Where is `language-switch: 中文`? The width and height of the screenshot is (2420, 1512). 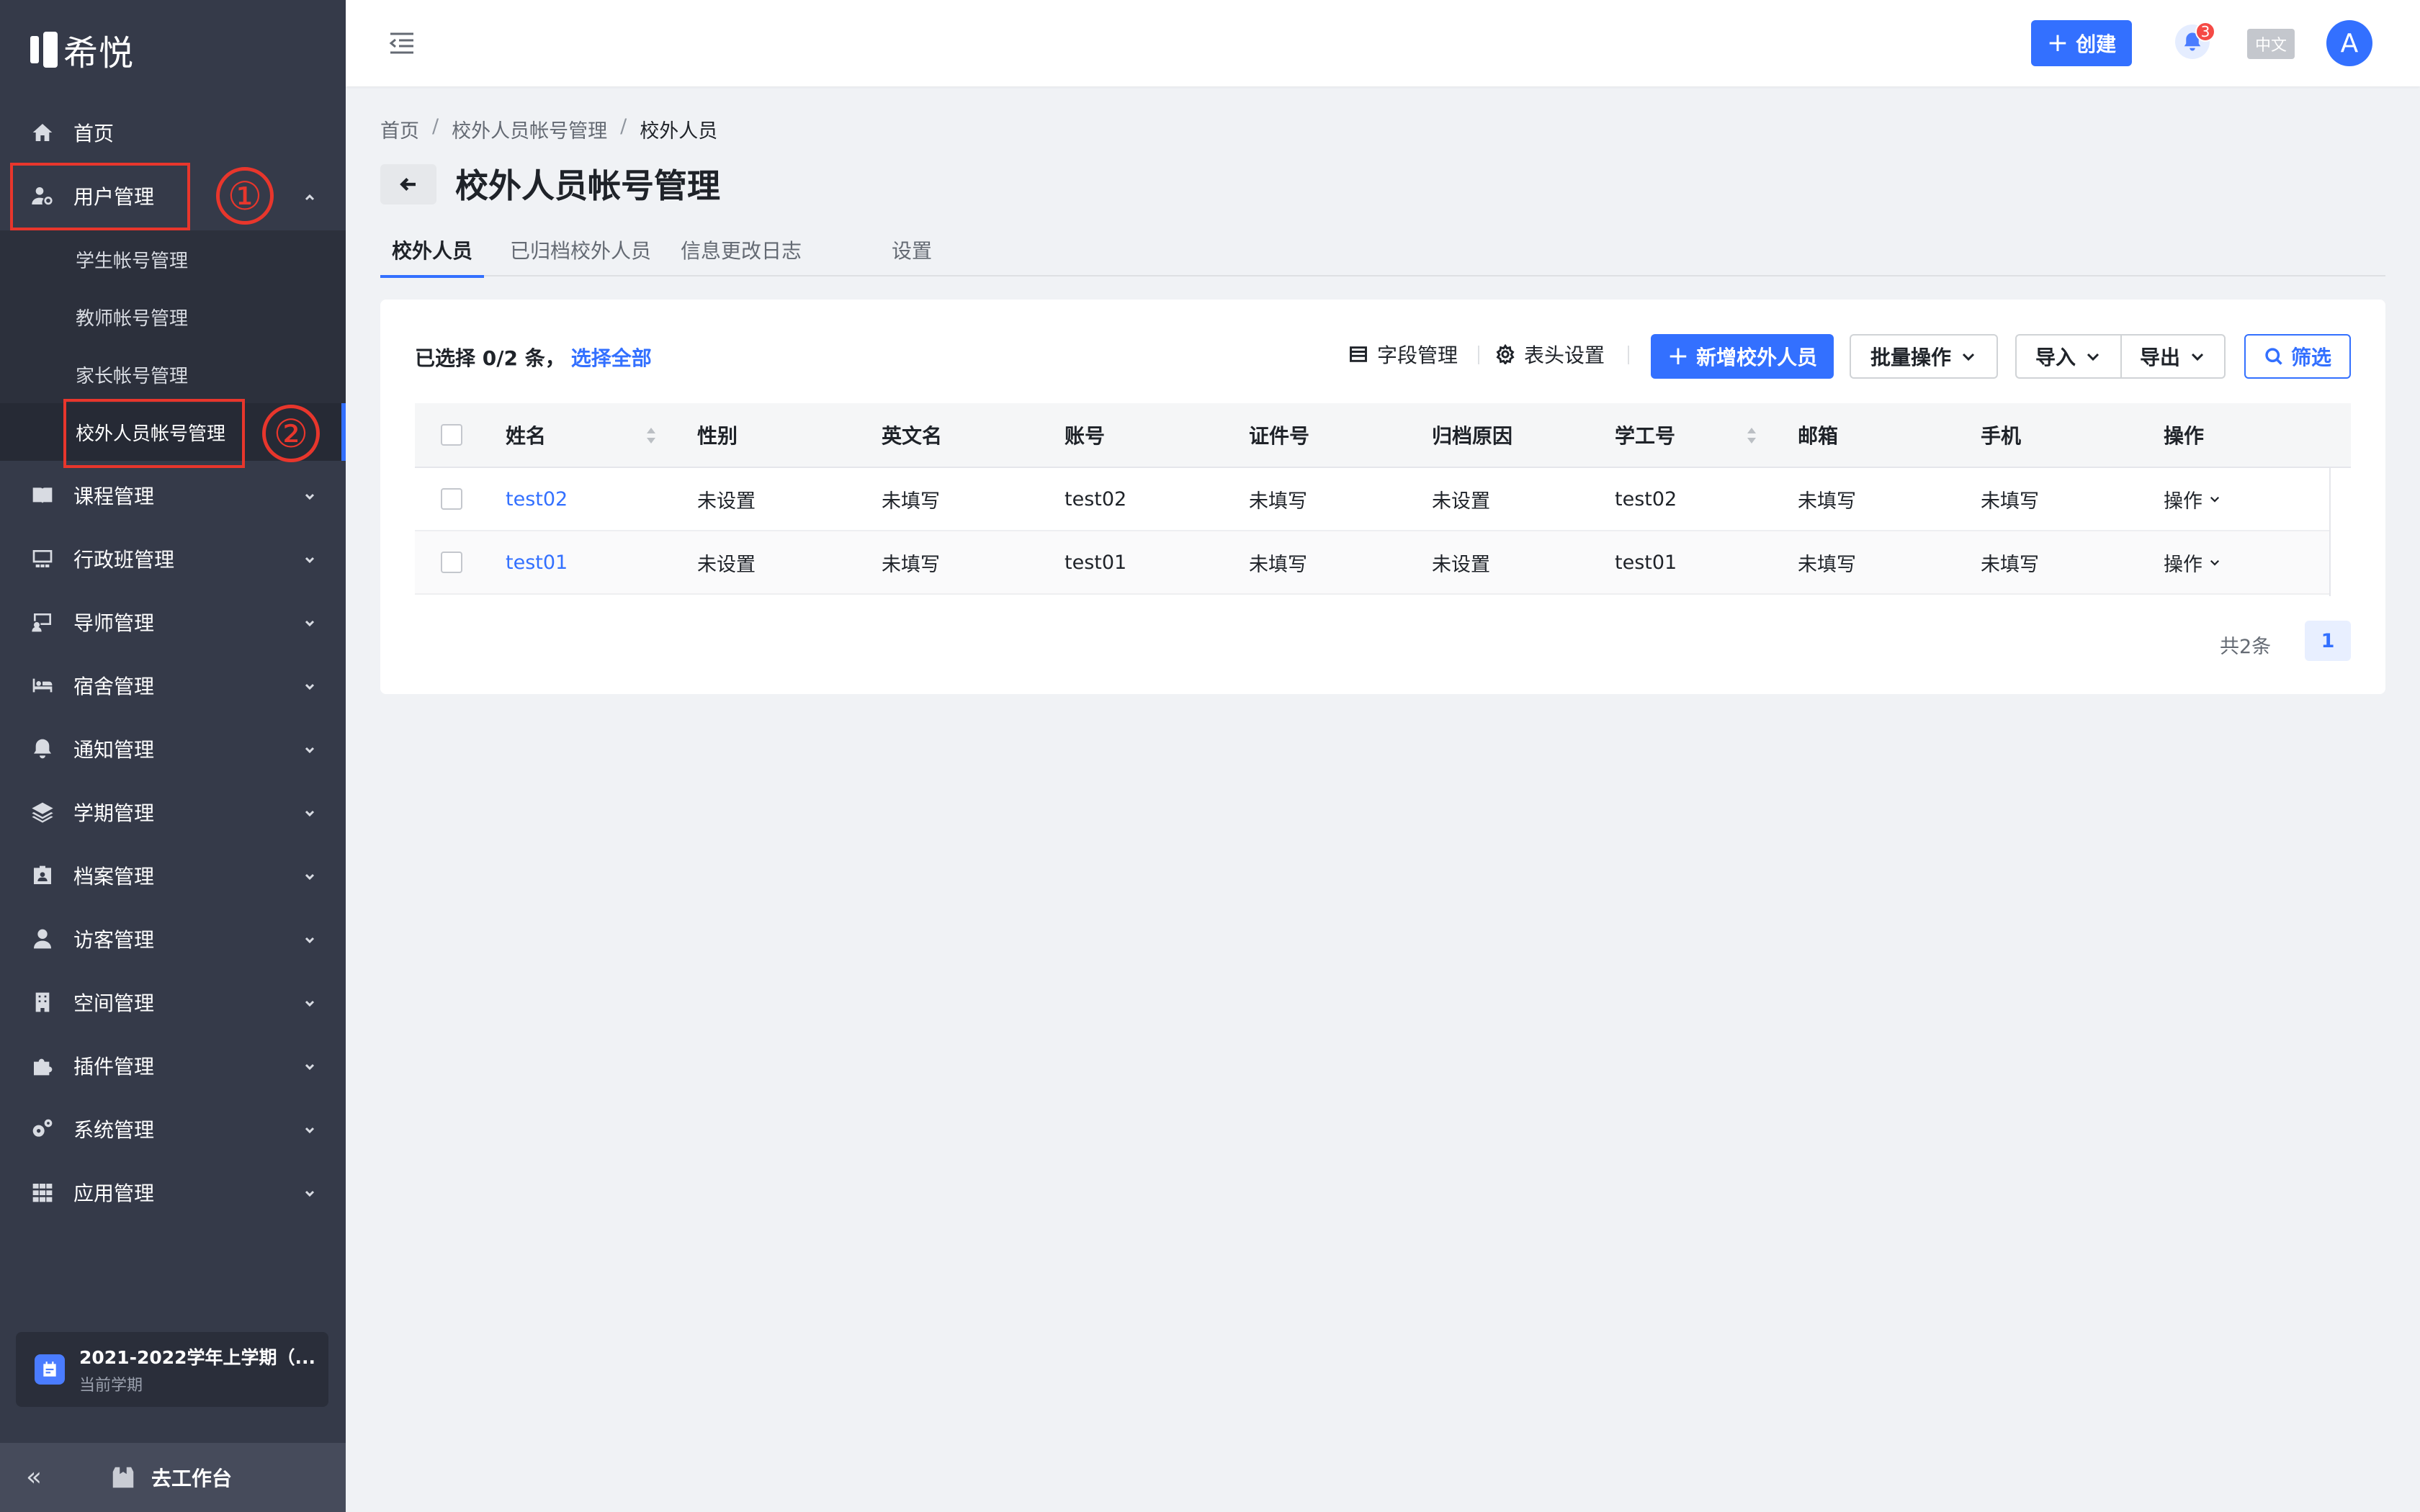 language-switch: 中文 is located at coordinates (2271, 44).